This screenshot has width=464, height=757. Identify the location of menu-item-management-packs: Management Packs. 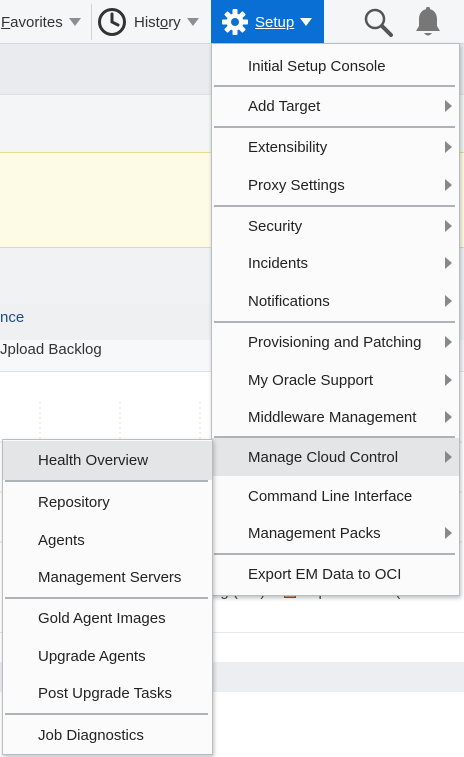
(335, 533).